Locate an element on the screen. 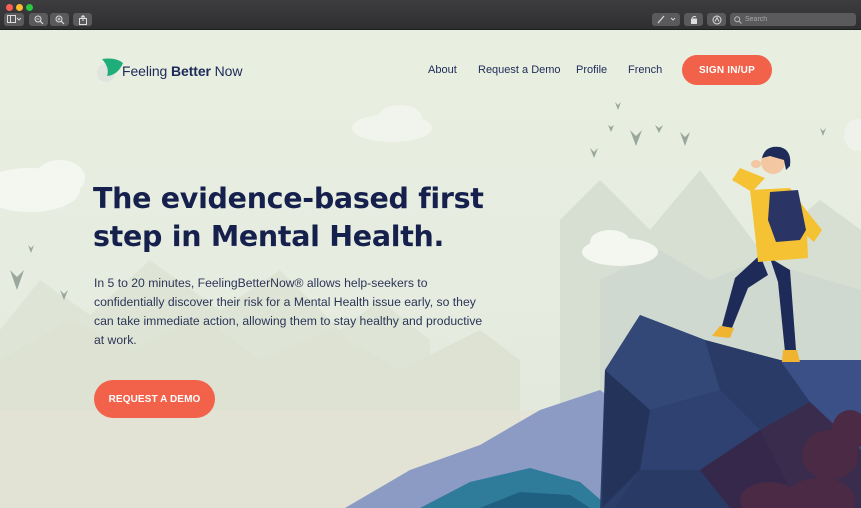 This screenshot has height=508, width=861. request-demo-button: REQUEST A DEMO is located at coordinates (154, 399).